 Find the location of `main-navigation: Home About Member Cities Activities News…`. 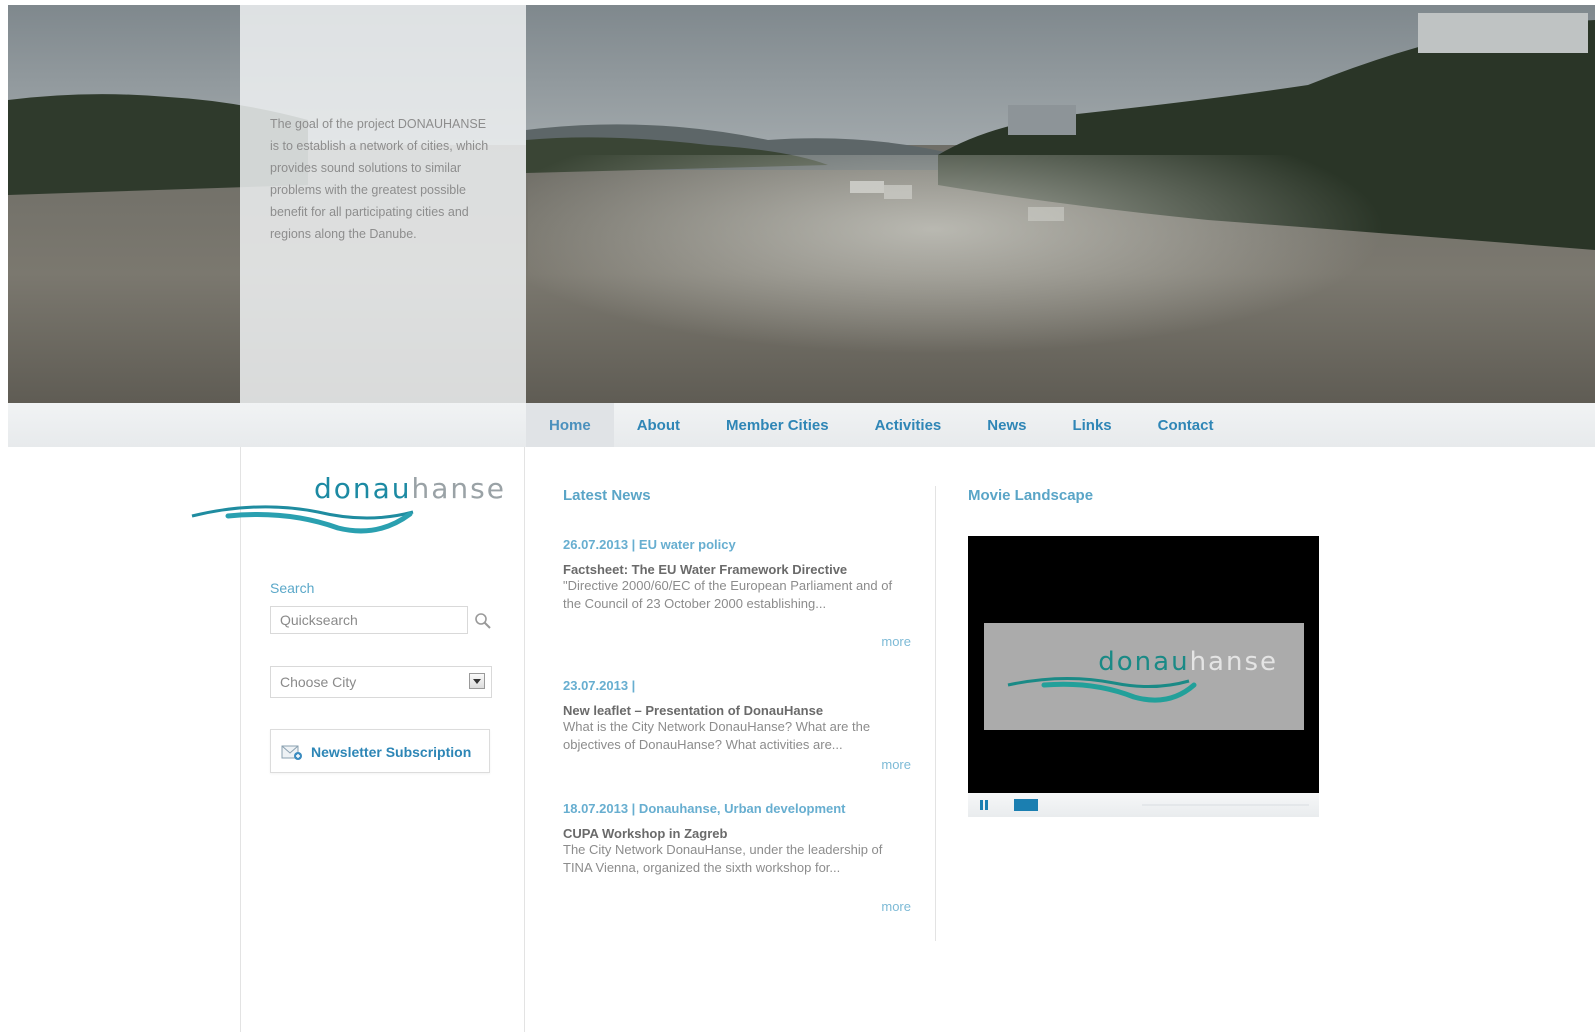

main-navigation: Home About Member Cities Activities News… is located at coordinates (881, 425).